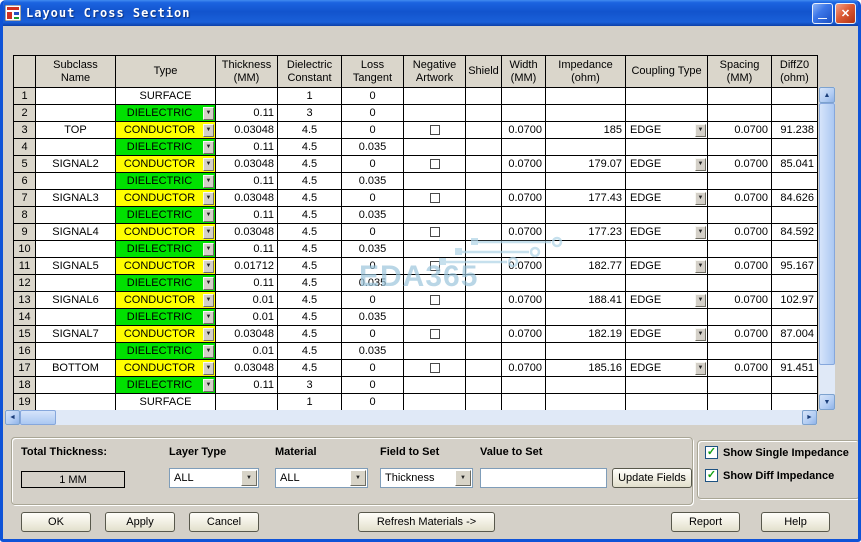  What do you see at coordinates (247, 266) in the screenshot?
I see `cell-thickness: 0.01712` at bounding box center [247, 266].